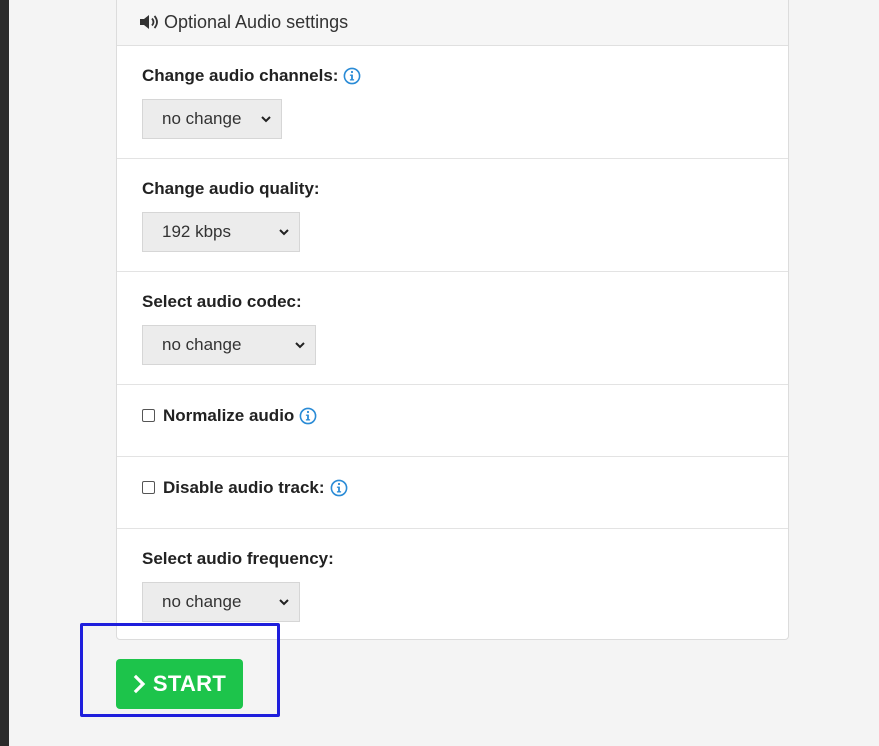 The height and width of the screenshot is (746, 879). I want to click on frequency-select: no change, so click(221, 602).